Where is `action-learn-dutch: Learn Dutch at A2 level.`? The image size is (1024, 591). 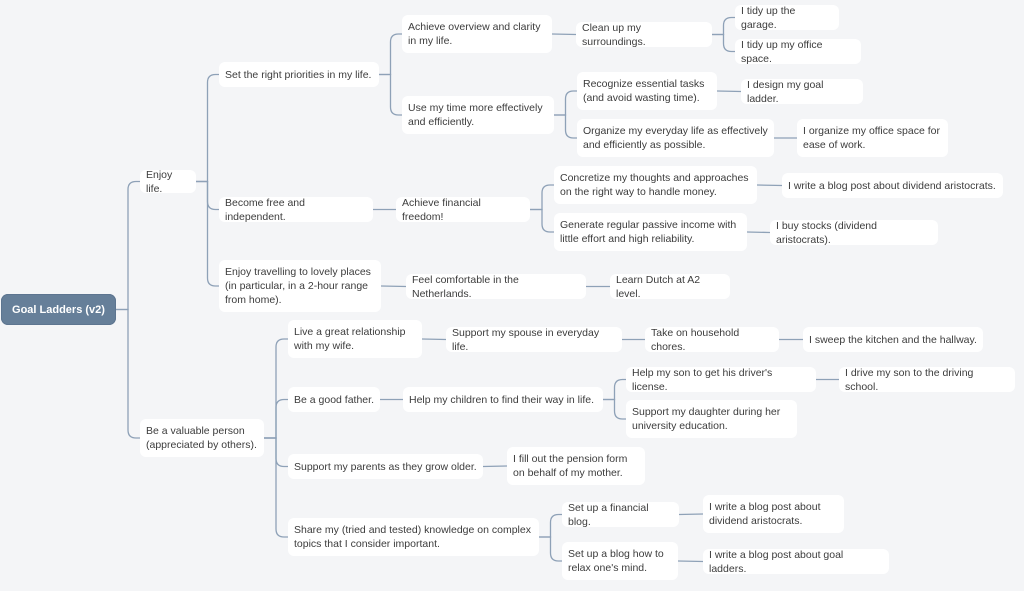
action-learn-dutch: Learn Dutch at A2 level. is located at coordinates (670, 287).